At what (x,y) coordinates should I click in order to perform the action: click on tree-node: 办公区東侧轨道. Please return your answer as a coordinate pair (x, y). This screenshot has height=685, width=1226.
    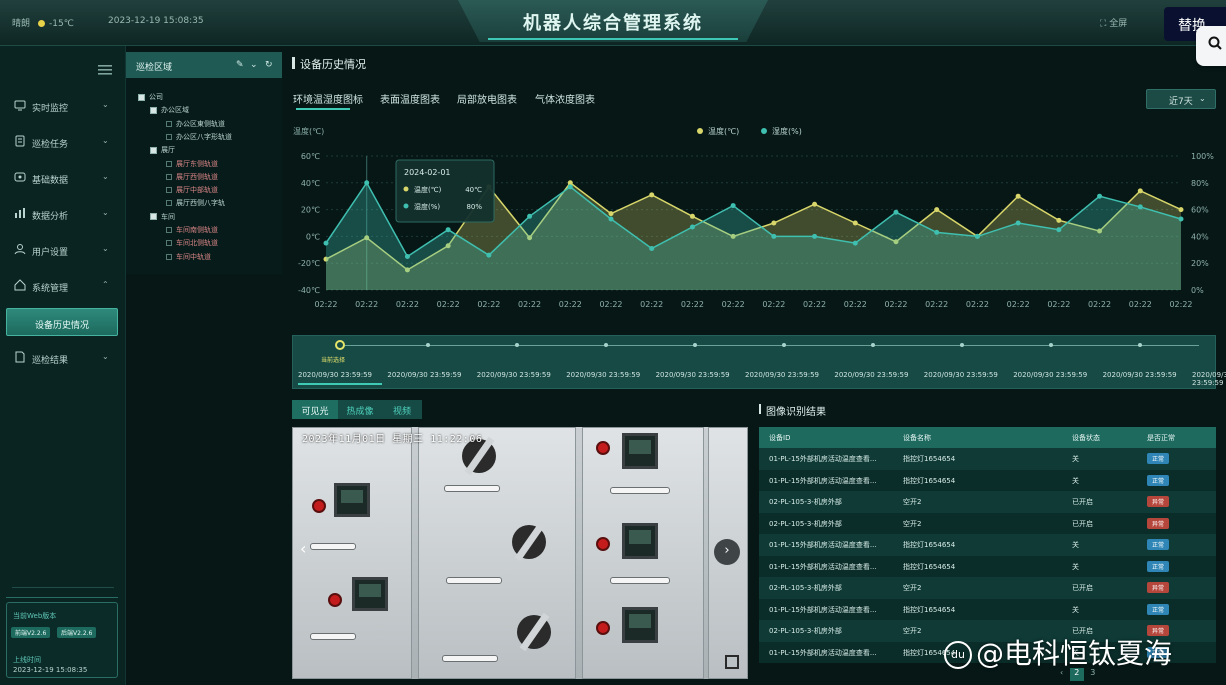
    Looking at the image, I should click on (195, 124).